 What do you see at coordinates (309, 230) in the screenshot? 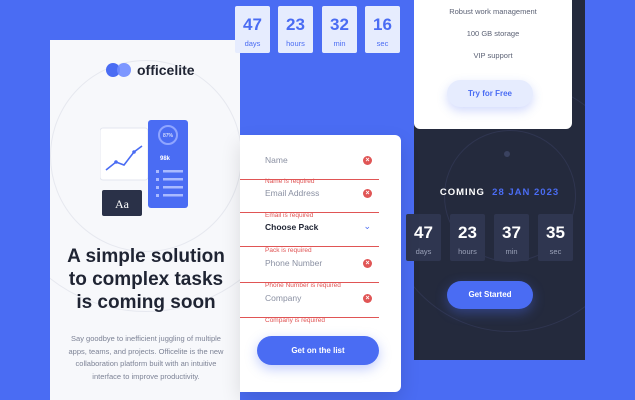
I see `pack-select: Choose Pack ⌄` at bounding box center [309, 230].